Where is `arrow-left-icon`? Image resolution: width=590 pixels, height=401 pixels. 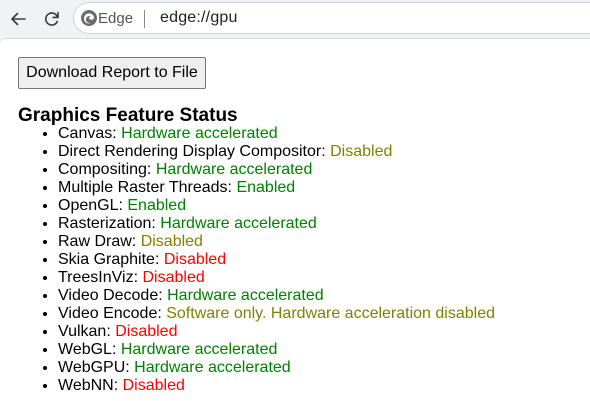
arrow-left-icon is located at coordinates (18, 19).